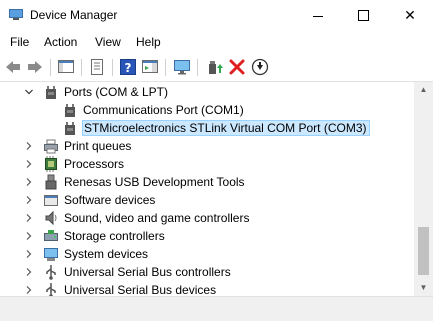  What do you see at coordinates (35, 67) in the screenshot?
I see `forward-arrow-icon` at bounding box center [35, 67].